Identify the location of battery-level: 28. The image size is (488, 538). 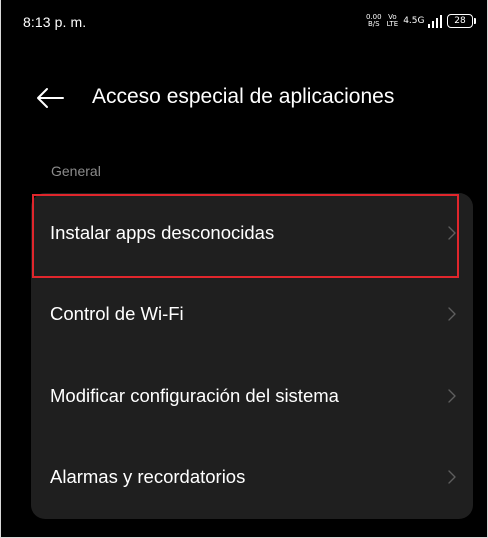
(460, 21).